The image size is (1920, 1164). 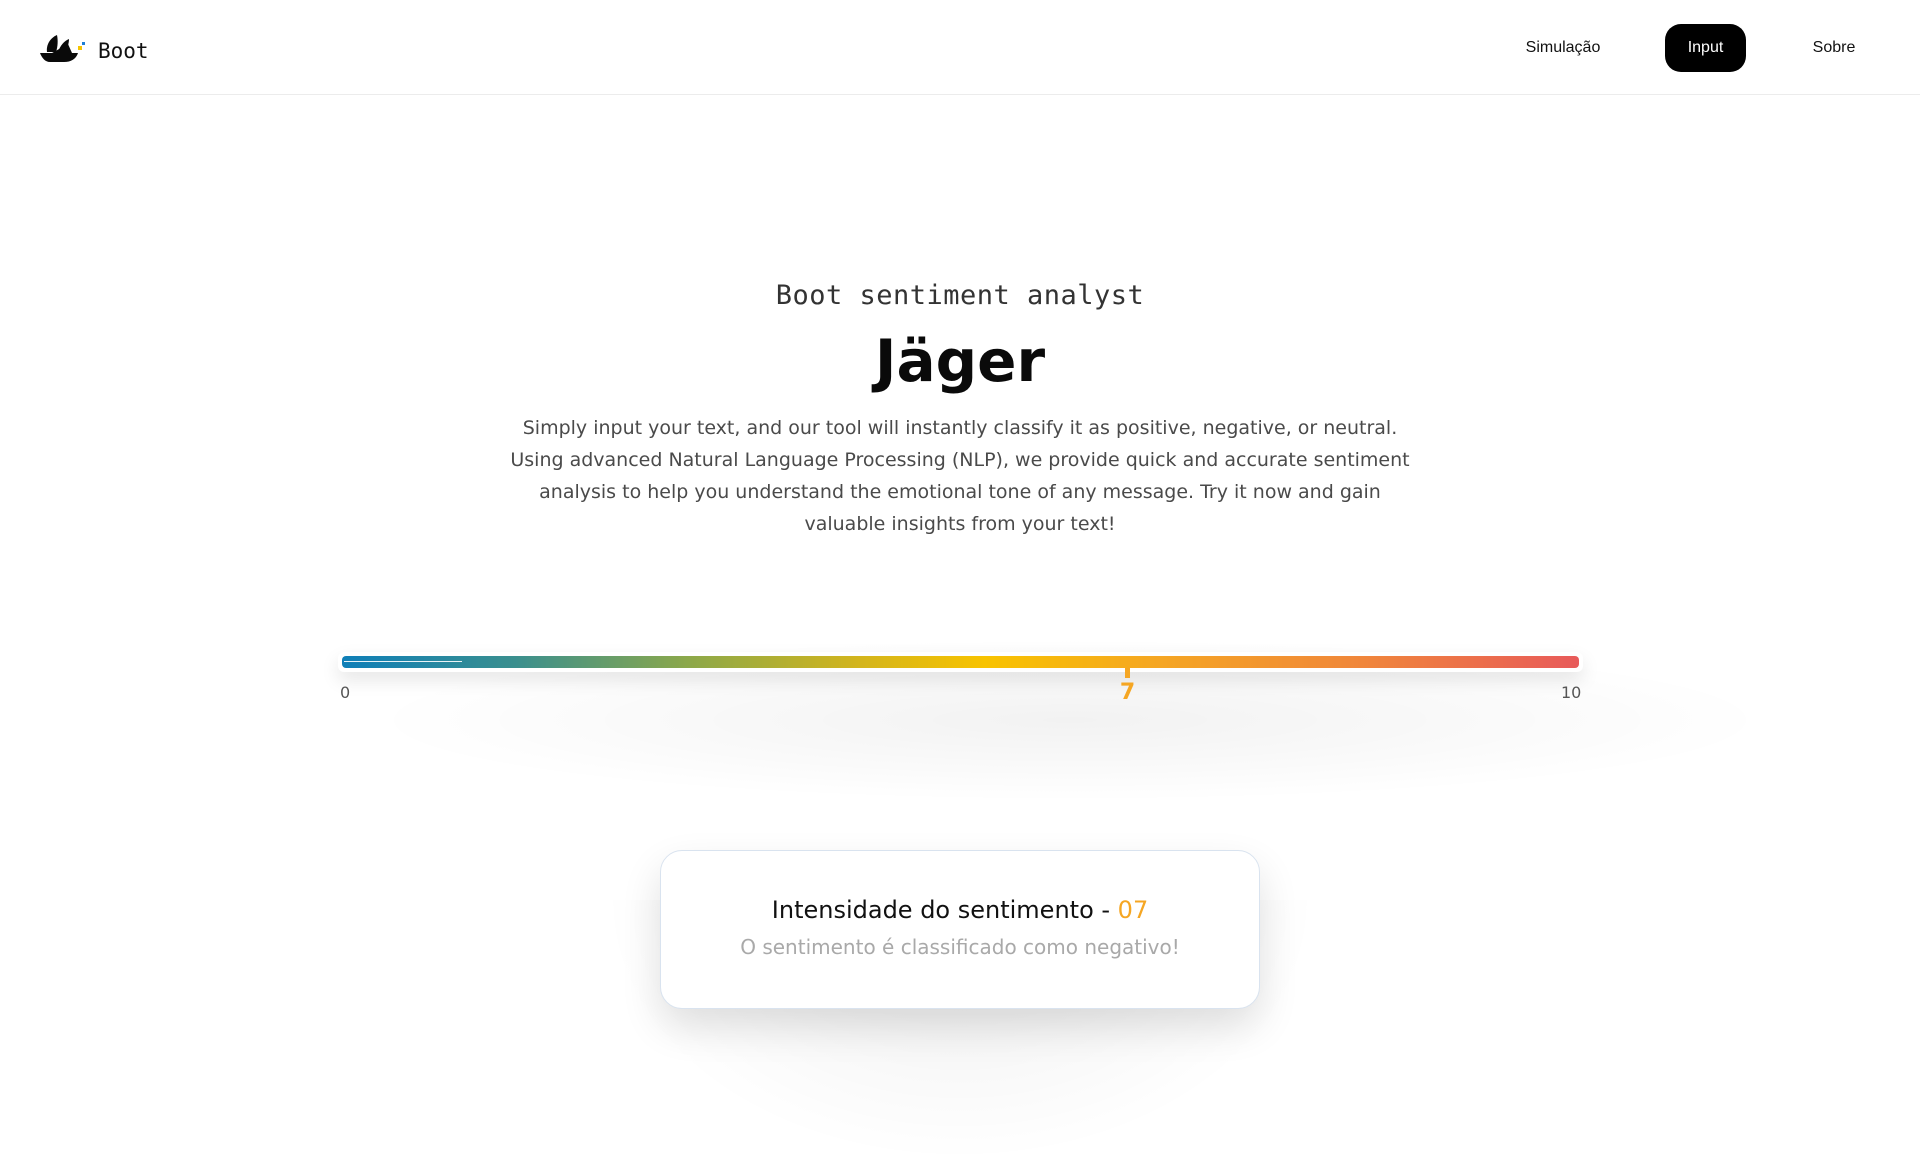 I want to click on brand-name: Boot, so click(x=123, y=51).